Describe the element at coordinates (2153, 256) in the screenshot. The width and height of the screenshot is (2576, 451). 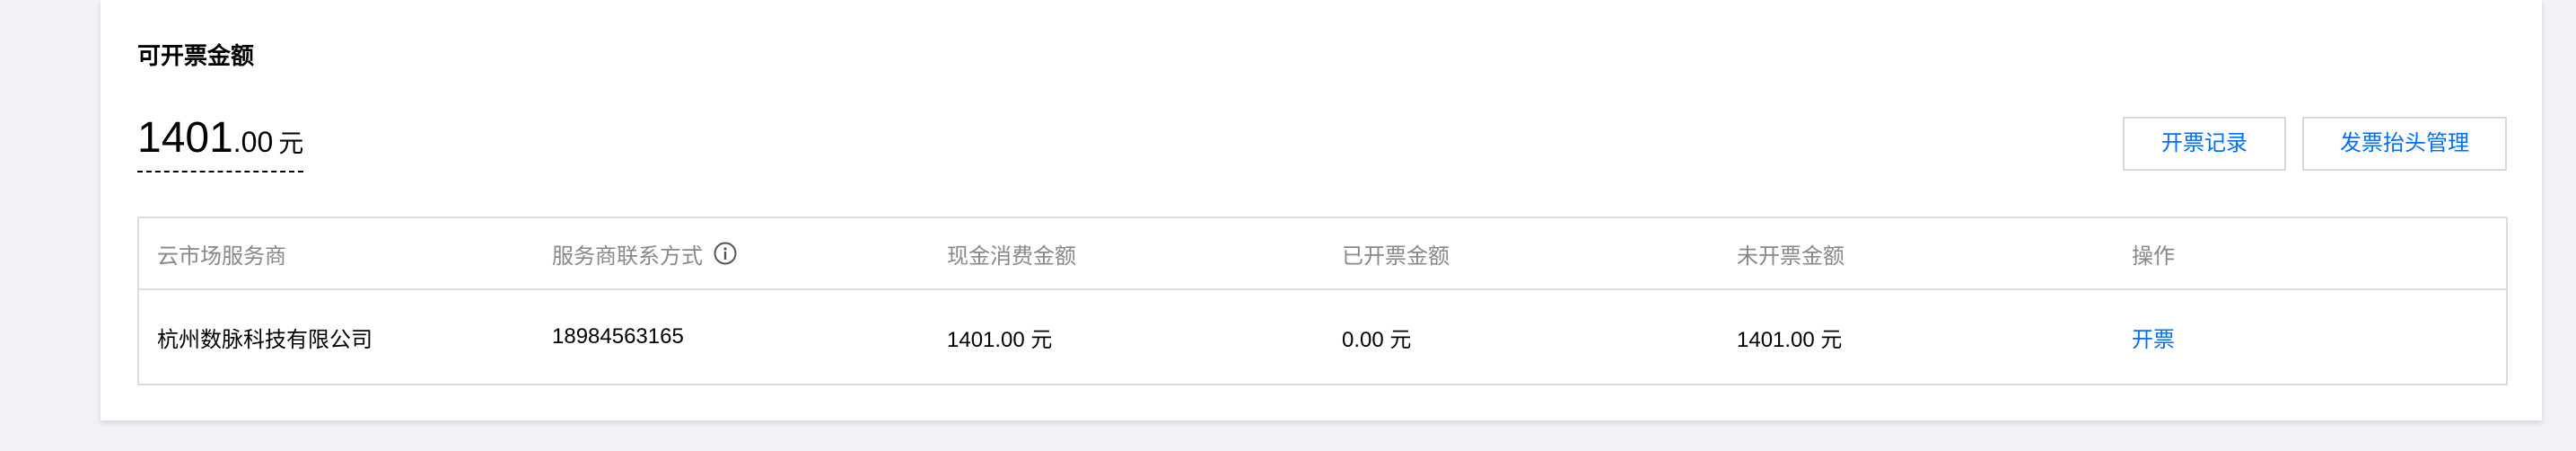
I see `column-header-actions: 操作` at that location.